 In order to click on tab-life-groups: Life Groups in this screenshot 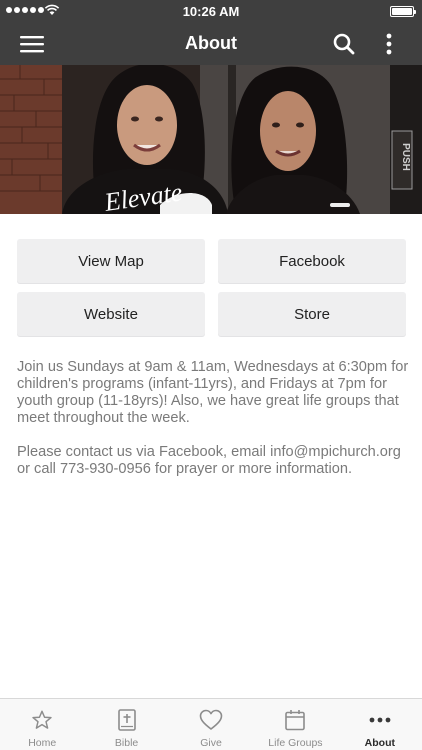, I will do `click(295, 724)`.